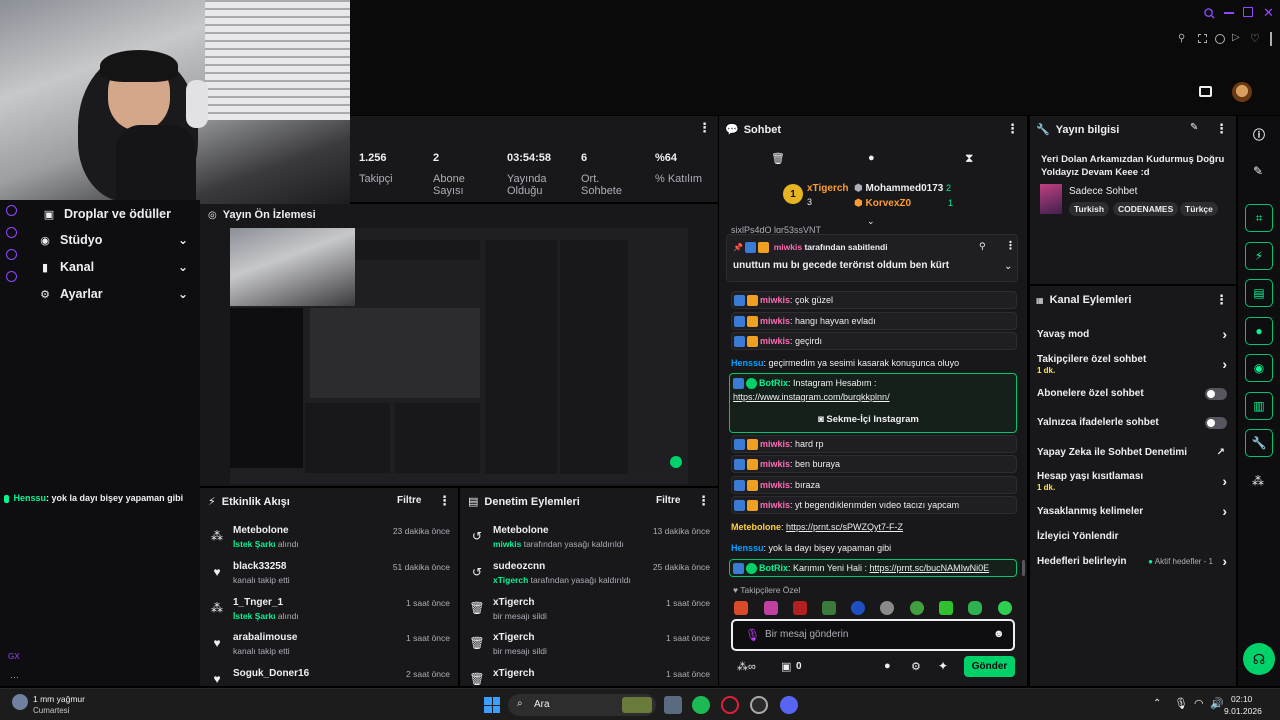 Image resolution: width=1280 pixels, height=720 pixels. What do you see at coordinates (668, 500) in the screenshot?
I see `mod-filter-button: Filtre` at bounding box center [668, 500].